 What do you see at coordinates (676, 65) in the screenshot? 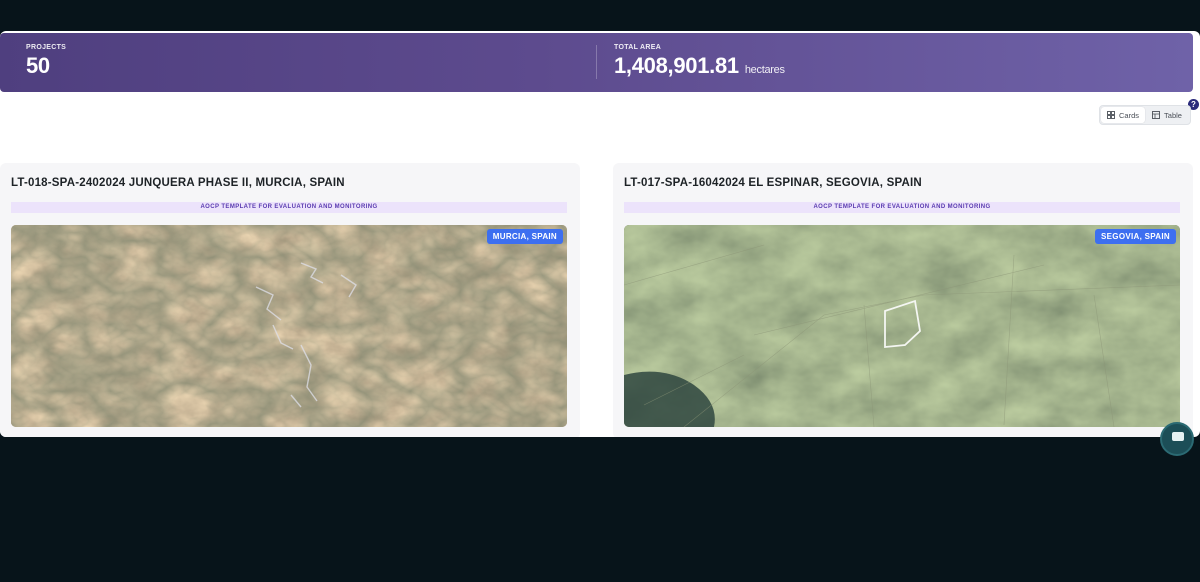
I see `area-value: 1,408,901.81` at bounding box center [676, 65].